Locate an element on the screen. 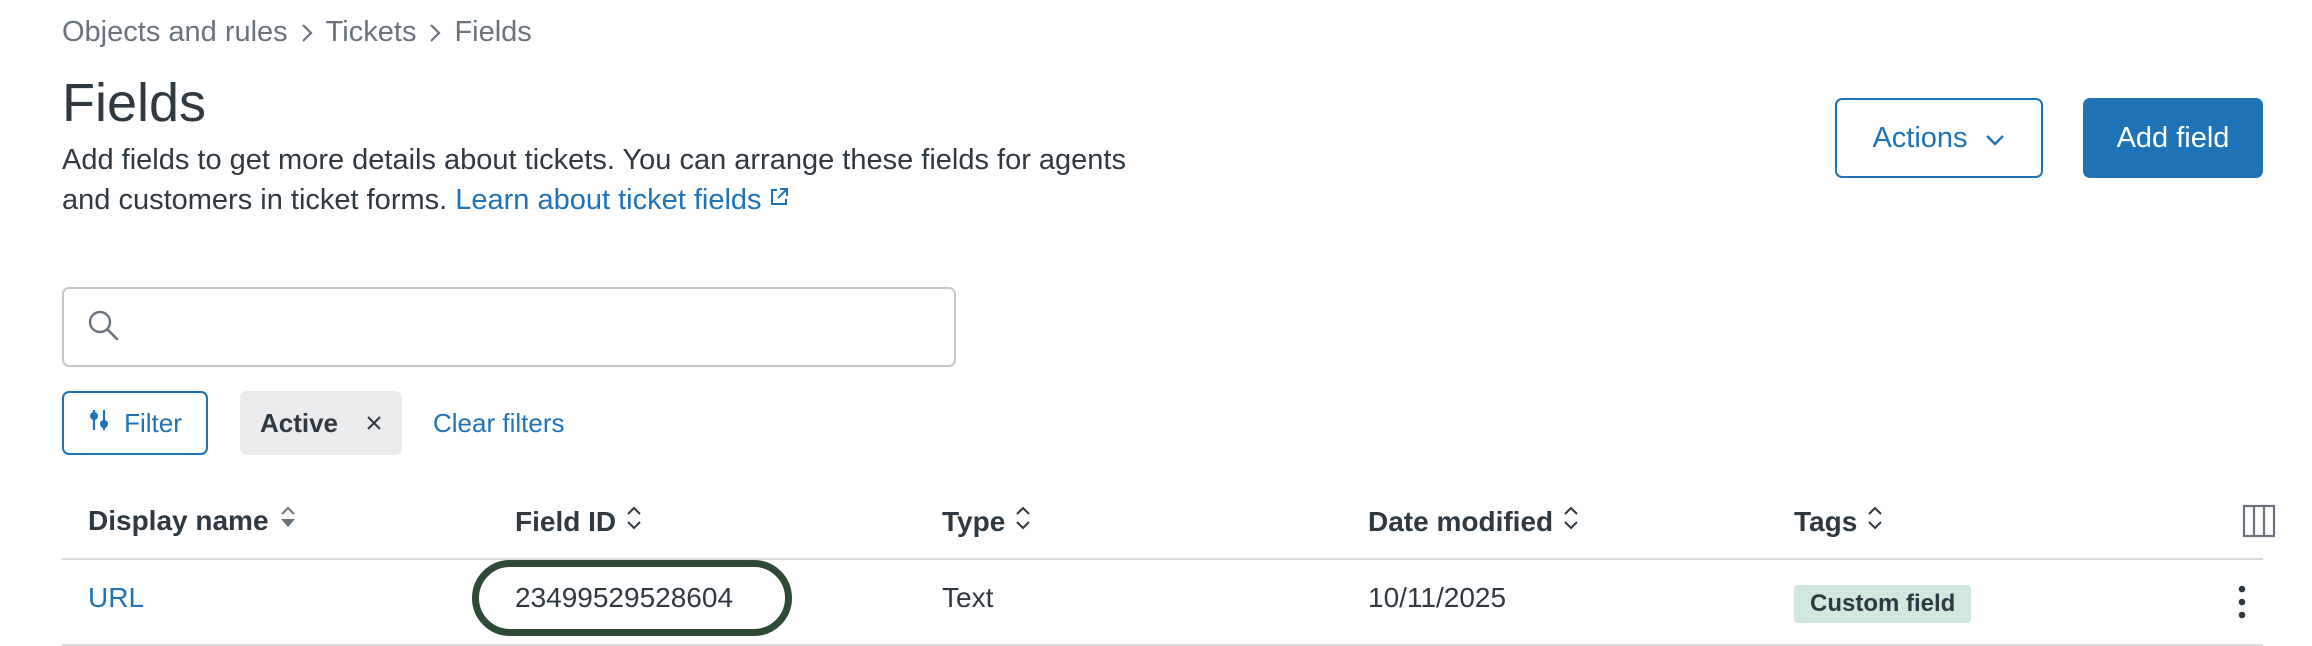  column-label: Type is located at coordinates (974, 521).